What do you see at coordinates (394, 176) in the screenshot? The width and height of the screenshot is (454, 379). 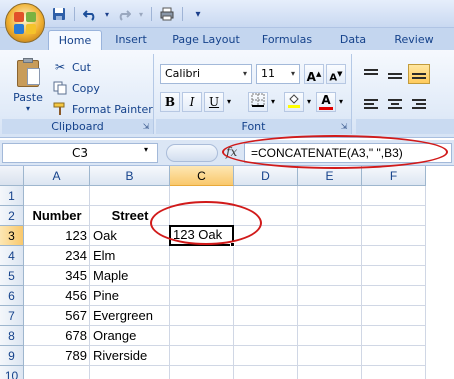 I see `column-header-f: F` at bounding box center [394, 176].